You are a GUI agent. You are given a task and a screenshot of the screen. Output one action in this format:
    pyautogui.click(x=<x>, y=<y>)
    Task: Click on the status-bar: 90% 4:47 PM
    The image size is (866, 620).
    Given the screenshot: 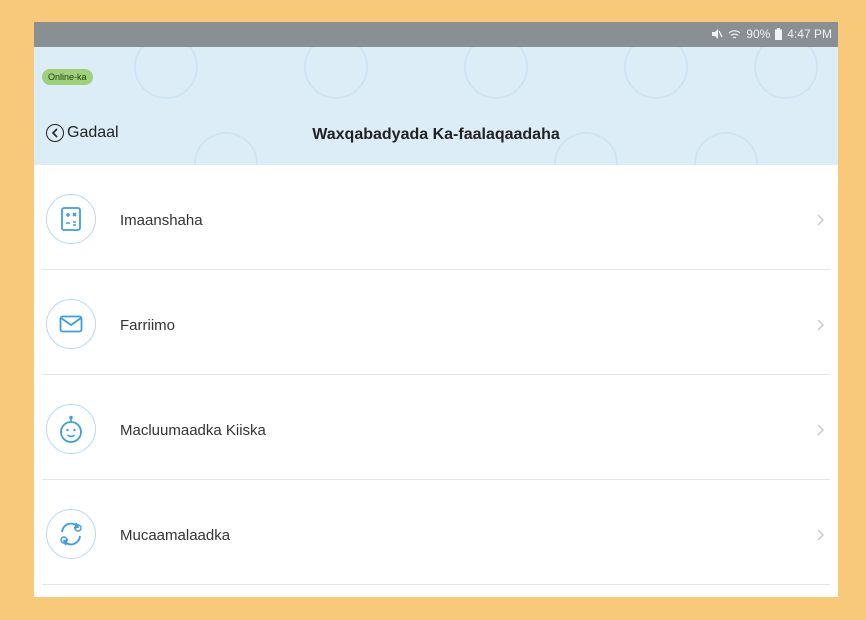 What is the action you would take?
    pyautogui.click(x=436, y=34)
    